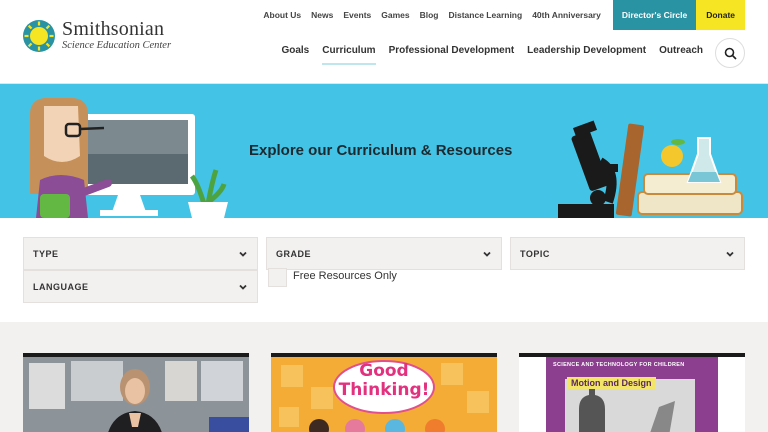 Image resolution: width=768 pixels, height=432 pixels. Describe the element at coordinates (486, 15) in the screenshot. I see `util-link-distance-learning: Distance Learning` at that location.